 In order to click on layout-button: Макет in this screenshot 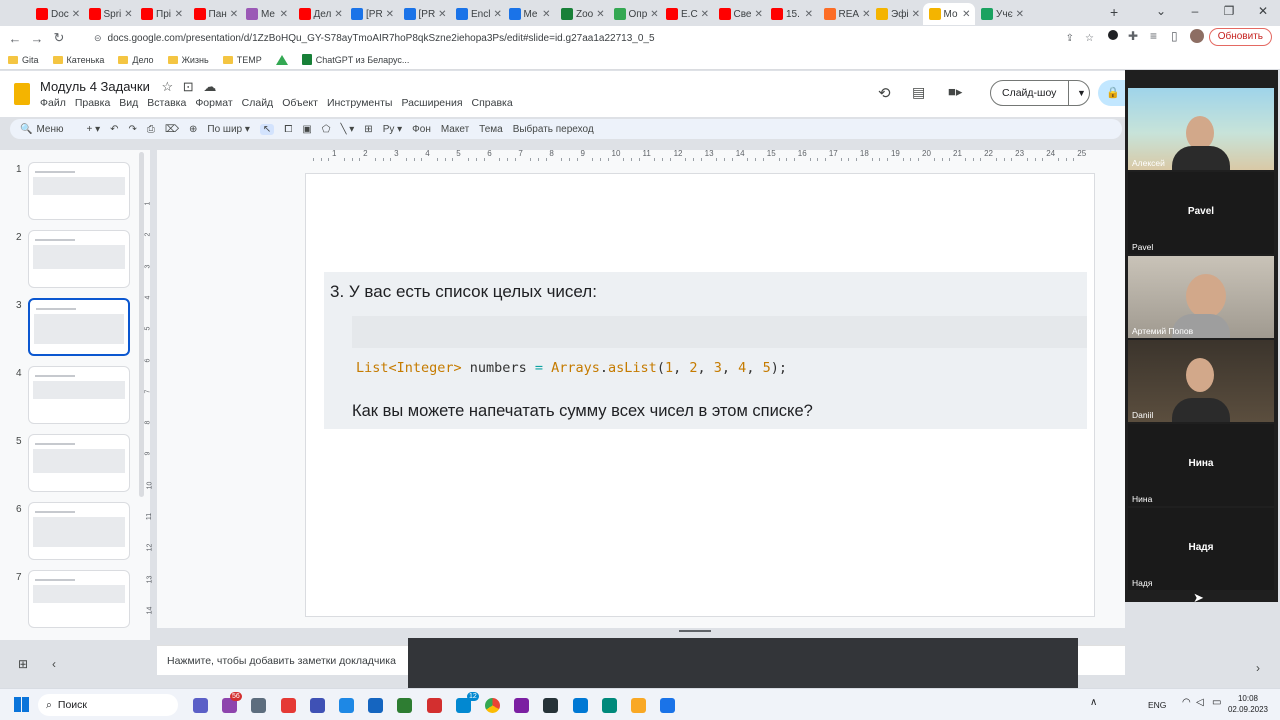, I will do `click(455, 129)`.